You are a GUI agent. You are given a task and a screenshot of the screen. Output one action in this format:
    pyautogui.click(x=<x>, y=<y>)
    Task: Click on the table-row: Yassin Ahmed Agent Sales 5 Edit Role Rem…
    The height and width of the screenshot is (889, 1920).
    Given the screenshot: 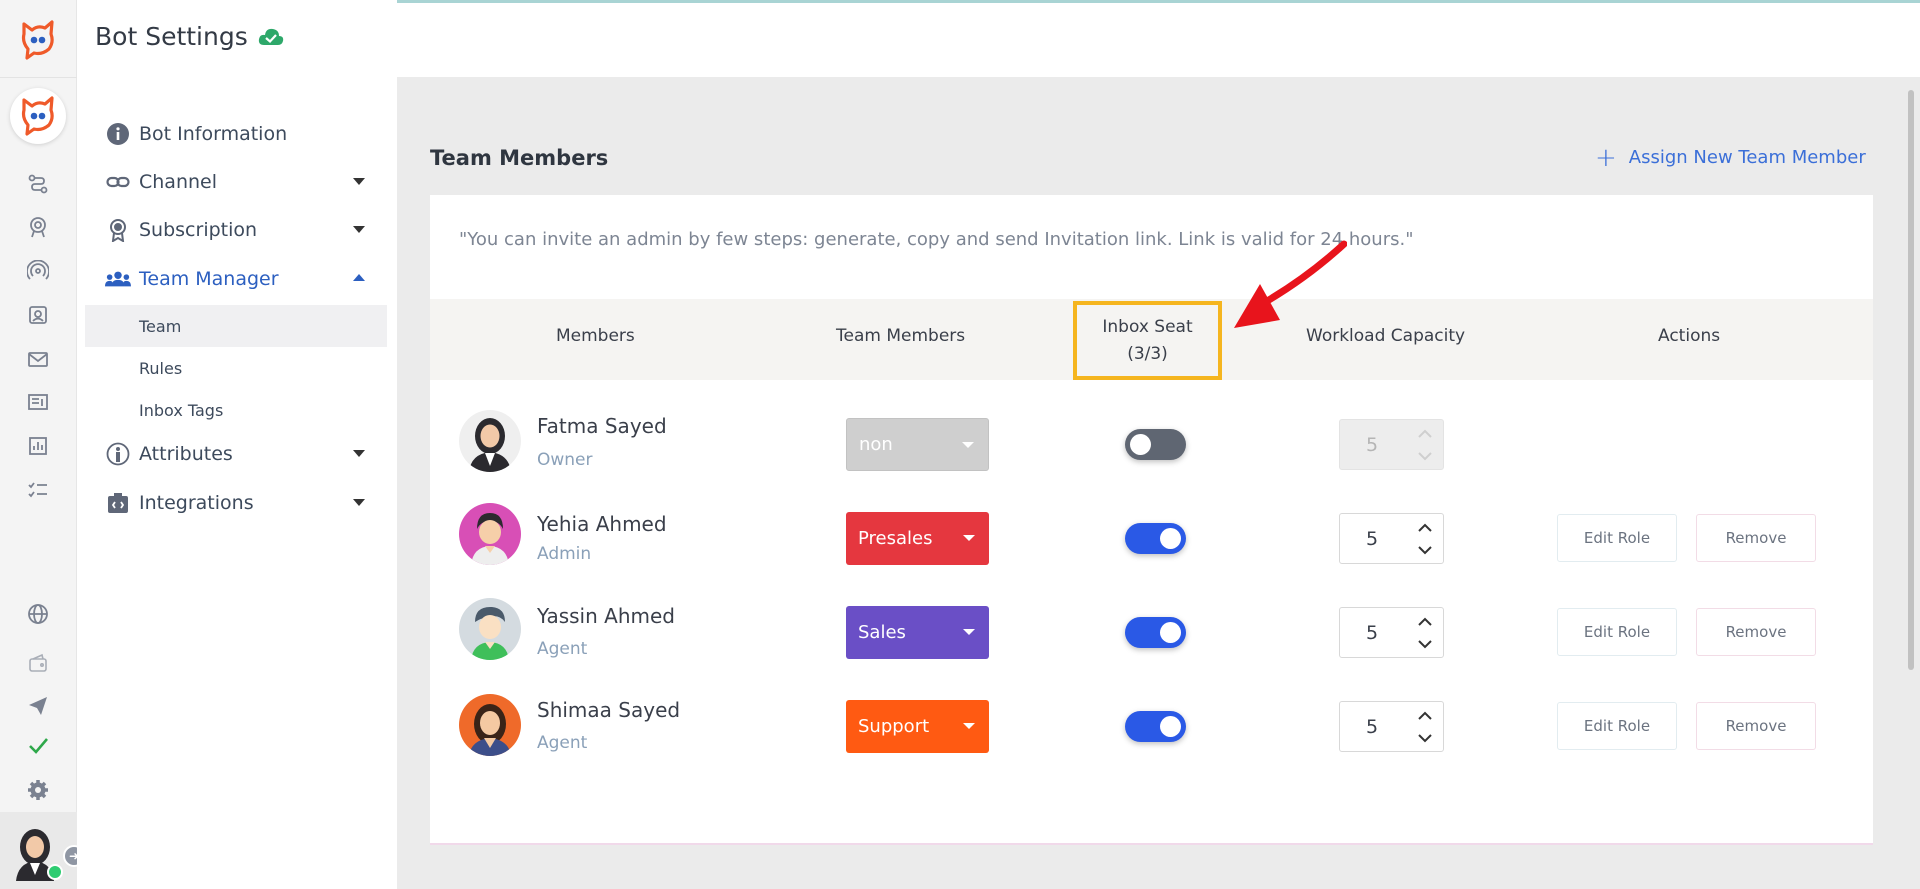 What is the action you would take?
    pyautogui.click(x=1151, y=633)
    